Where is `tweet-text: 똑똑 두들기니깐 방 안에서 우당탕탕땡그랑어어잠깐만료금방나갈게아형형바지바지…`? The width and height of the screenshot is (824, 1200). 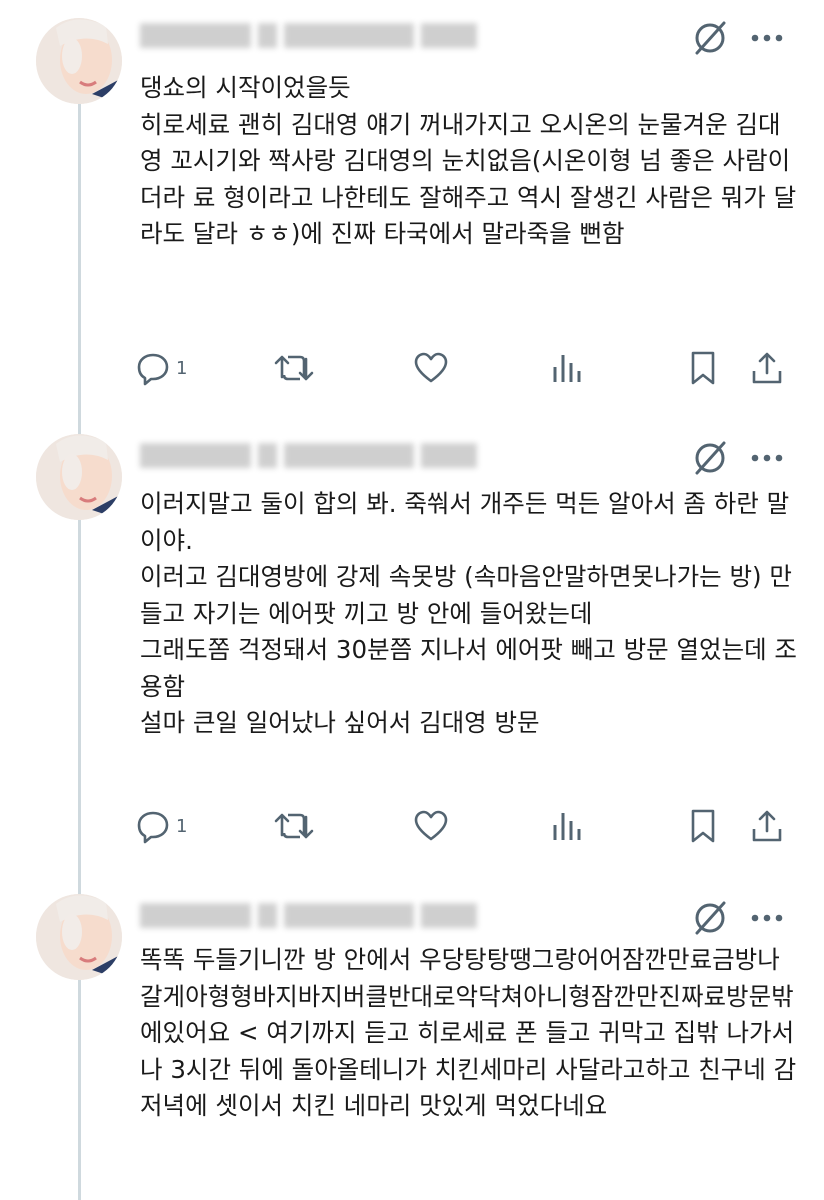
tweet-text: 똑똑 두들기니깐 방 안에서 우당탕탕땡그랑어어잠깐만료금방나갈게아형형바지바지… is located at coordinates (468, 1032).